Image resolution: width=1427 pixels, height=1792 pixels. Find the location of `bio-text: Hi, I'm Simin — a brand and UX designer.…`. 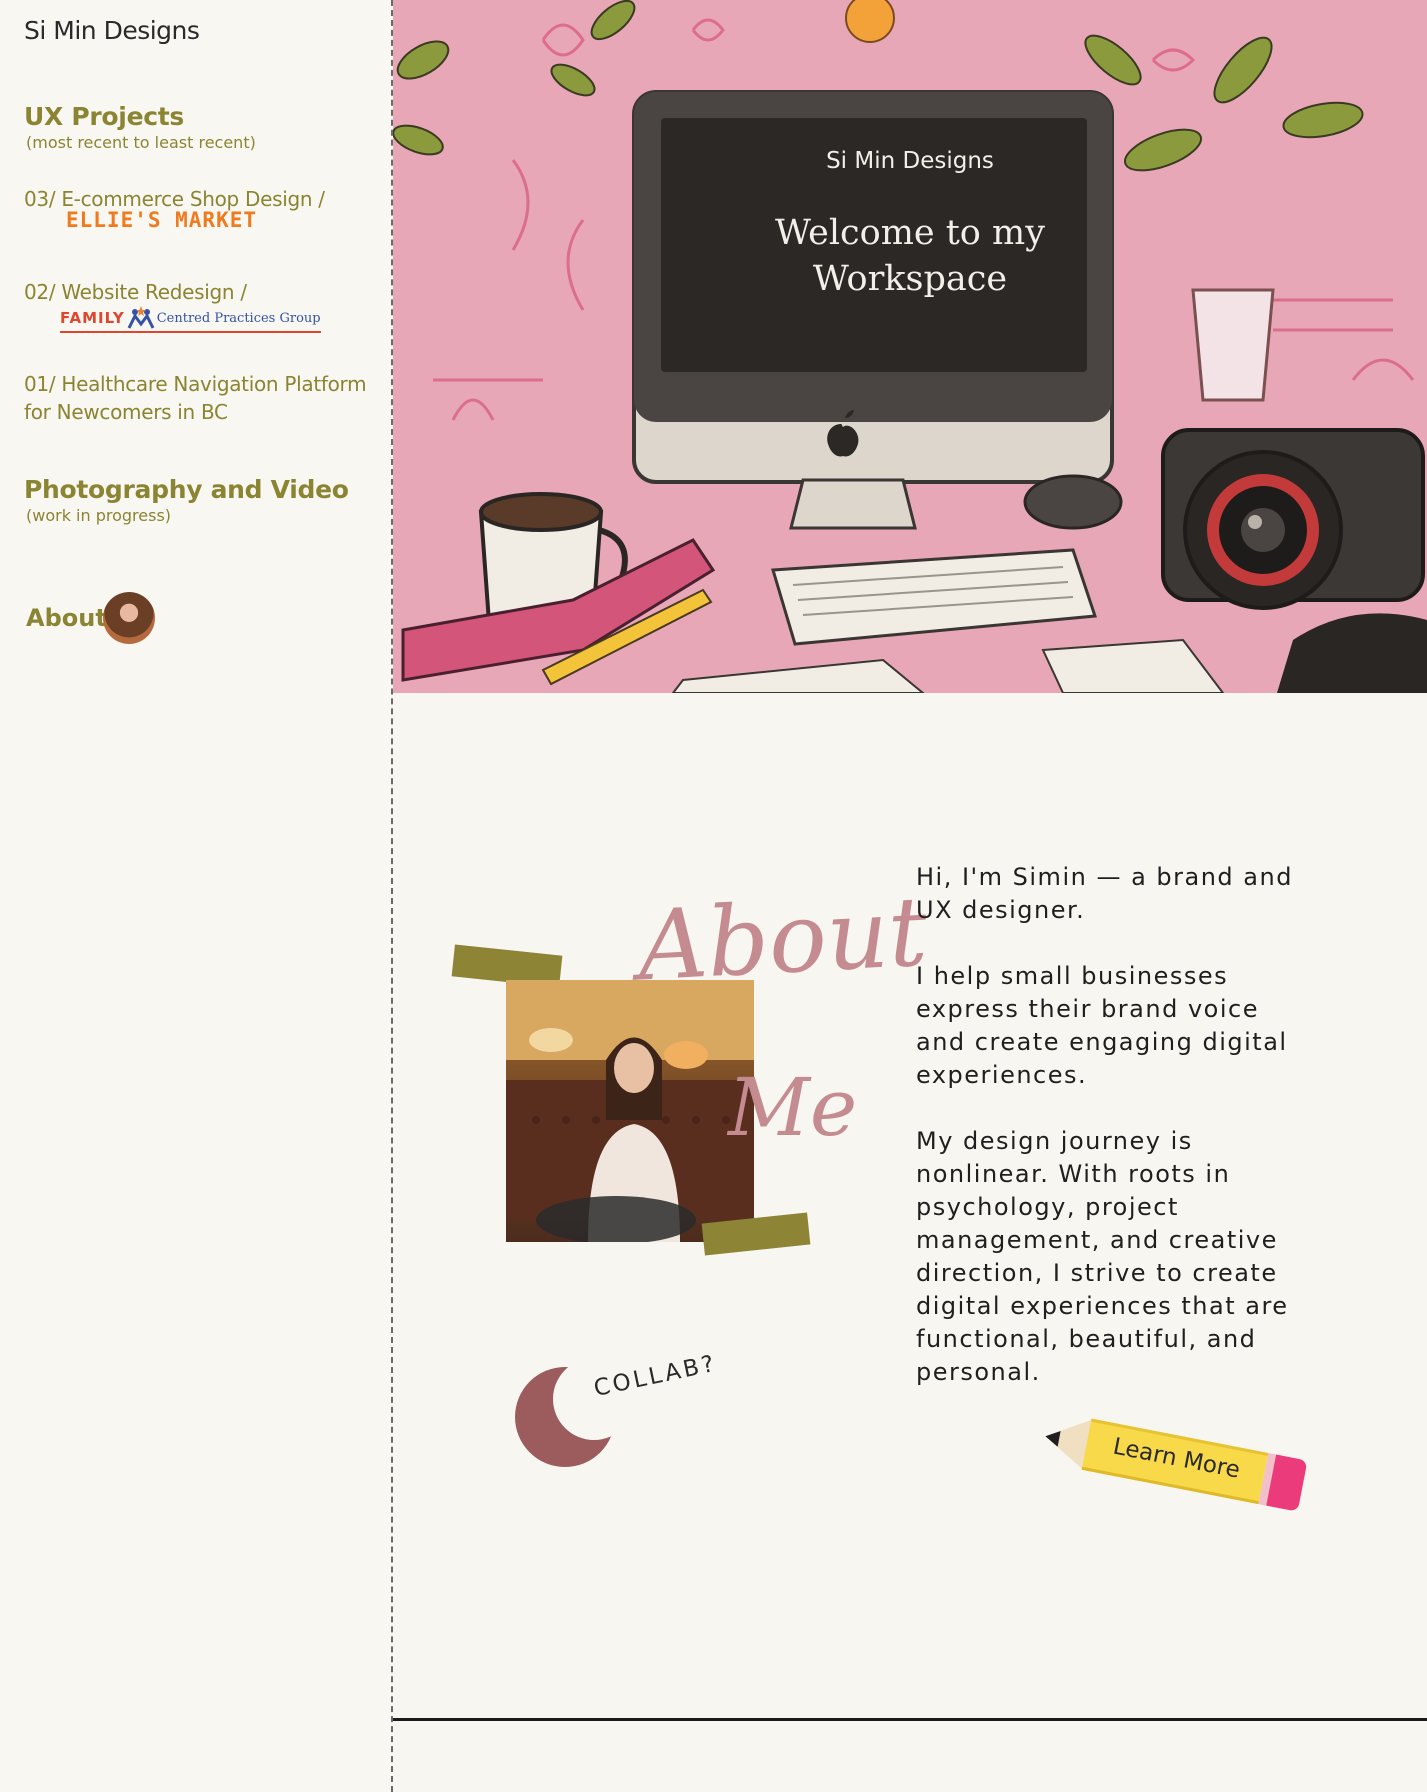

bio-text: Hi, I'm Simin — a brand and UX designer.… is located at coordinates (1116, 1141).